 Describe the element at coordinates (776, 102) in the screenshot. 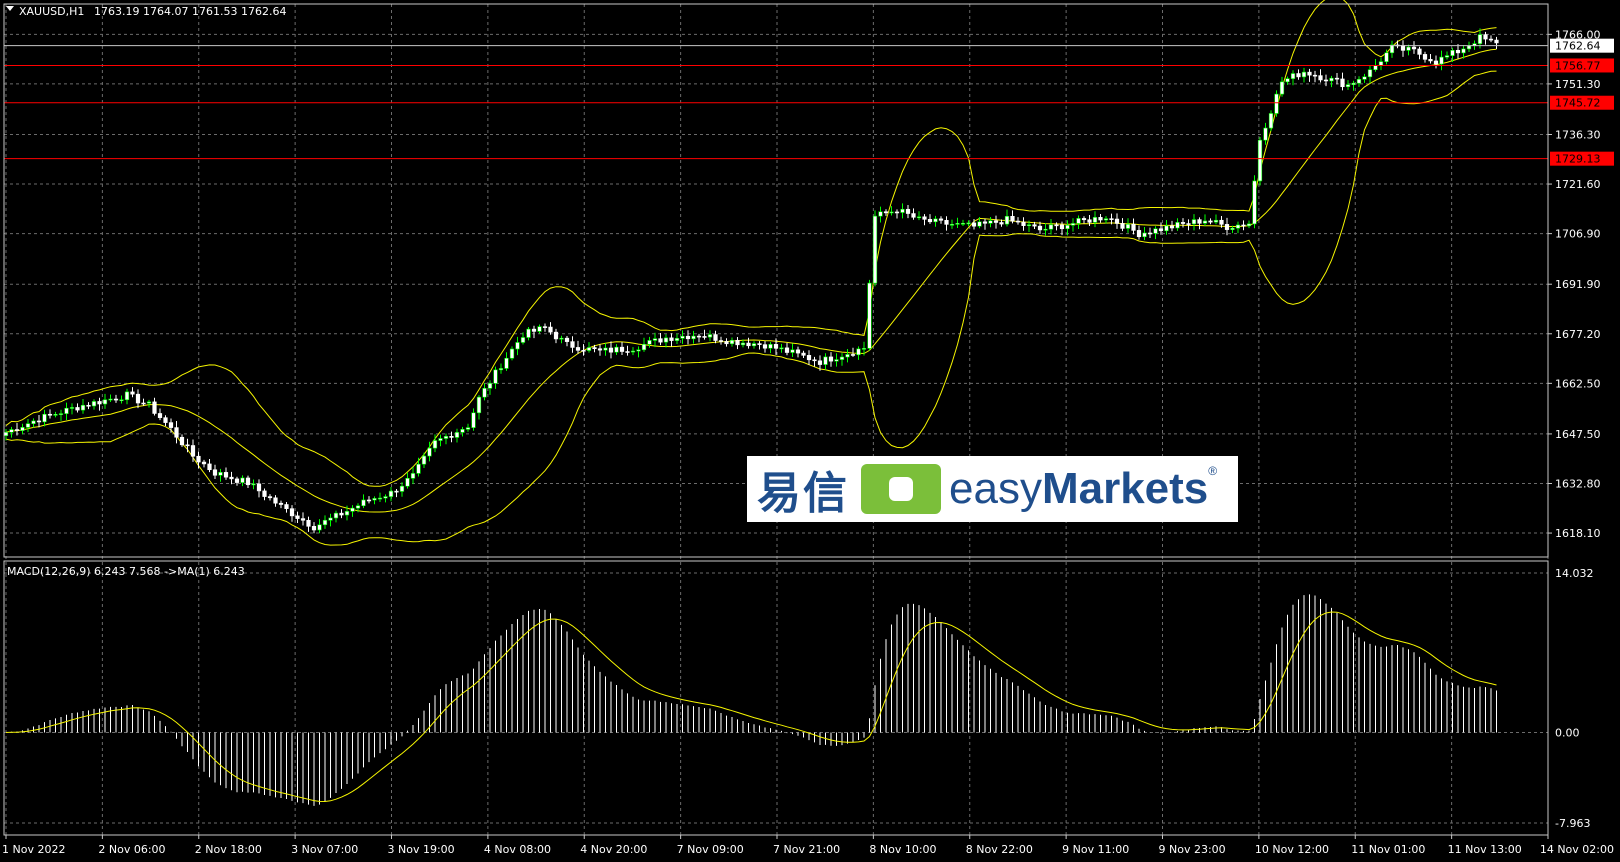

I see `horizontal-levels` at that location.